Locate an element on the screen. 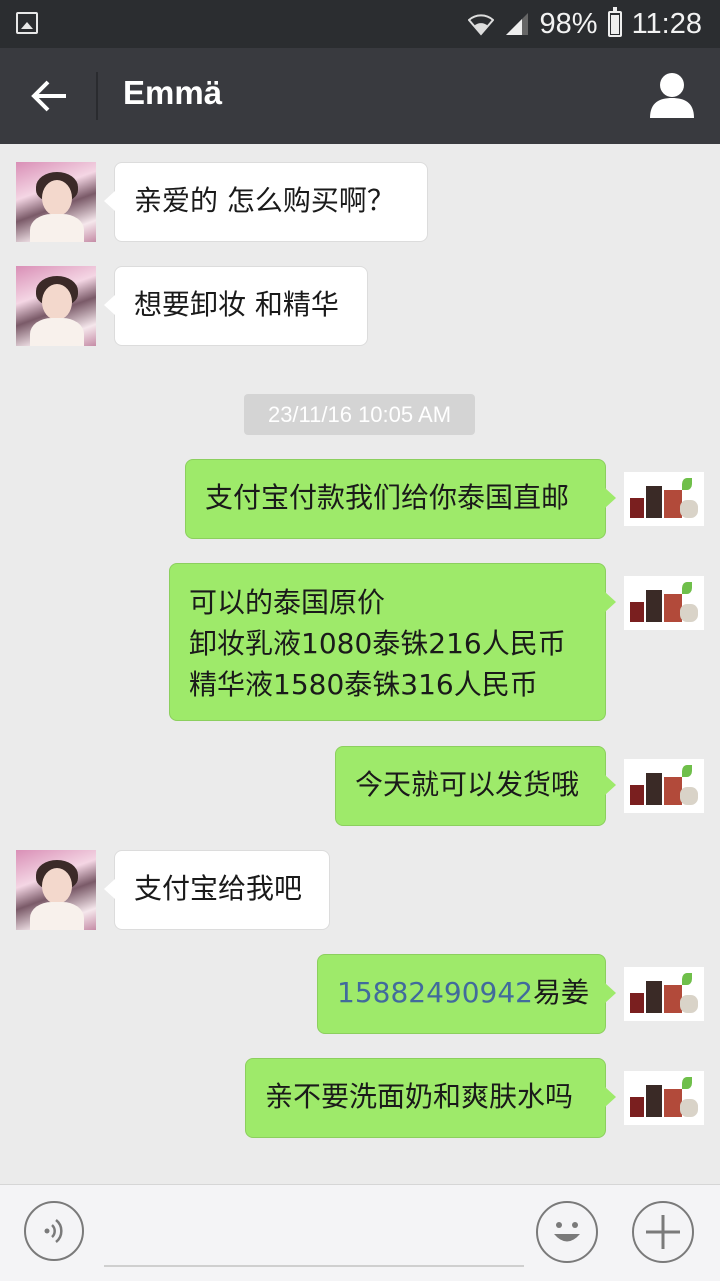 This screenshot has height=1281, width=720. message-text: 易姜 is located at coordinates (560, 992).